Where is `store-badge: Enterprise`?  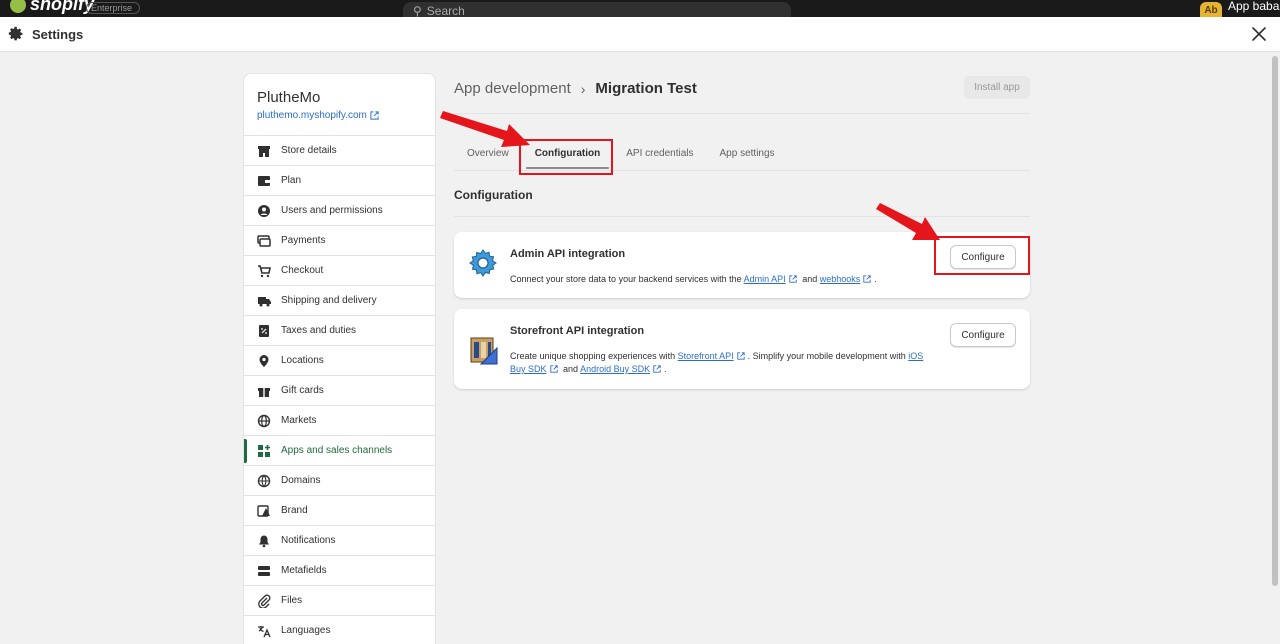 store-badge: Enterprise is located at coordinates (113, 8).